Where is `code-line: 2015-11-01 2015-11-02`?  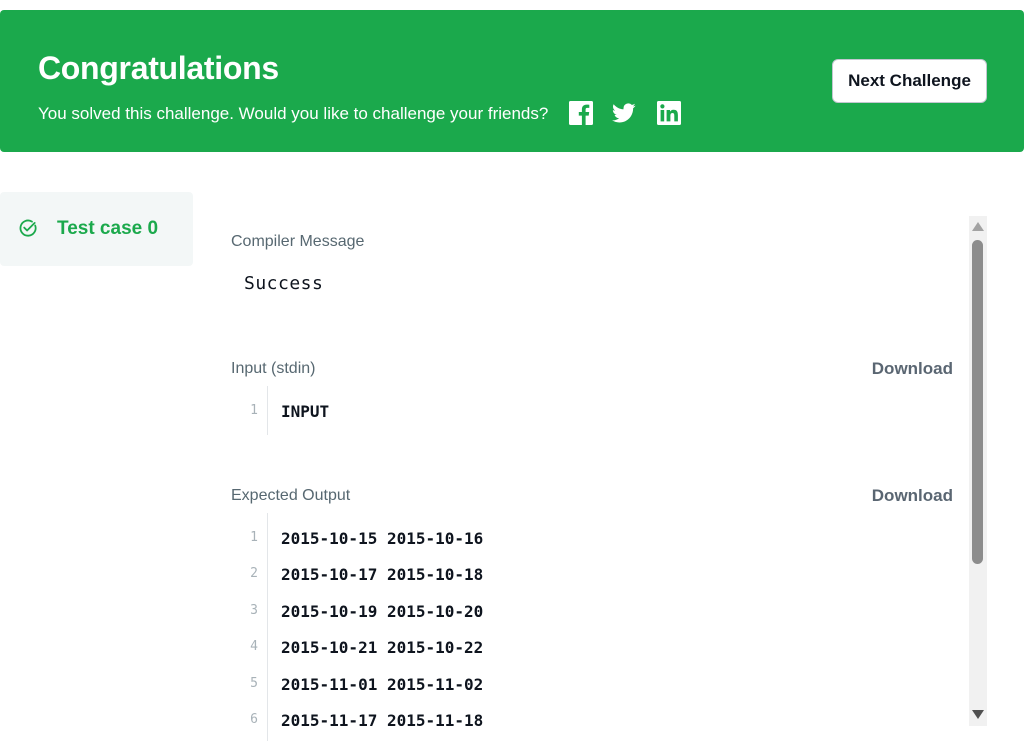 code-line: 2015-11-01 2015-11-02 is located at coordinates (382, 684).